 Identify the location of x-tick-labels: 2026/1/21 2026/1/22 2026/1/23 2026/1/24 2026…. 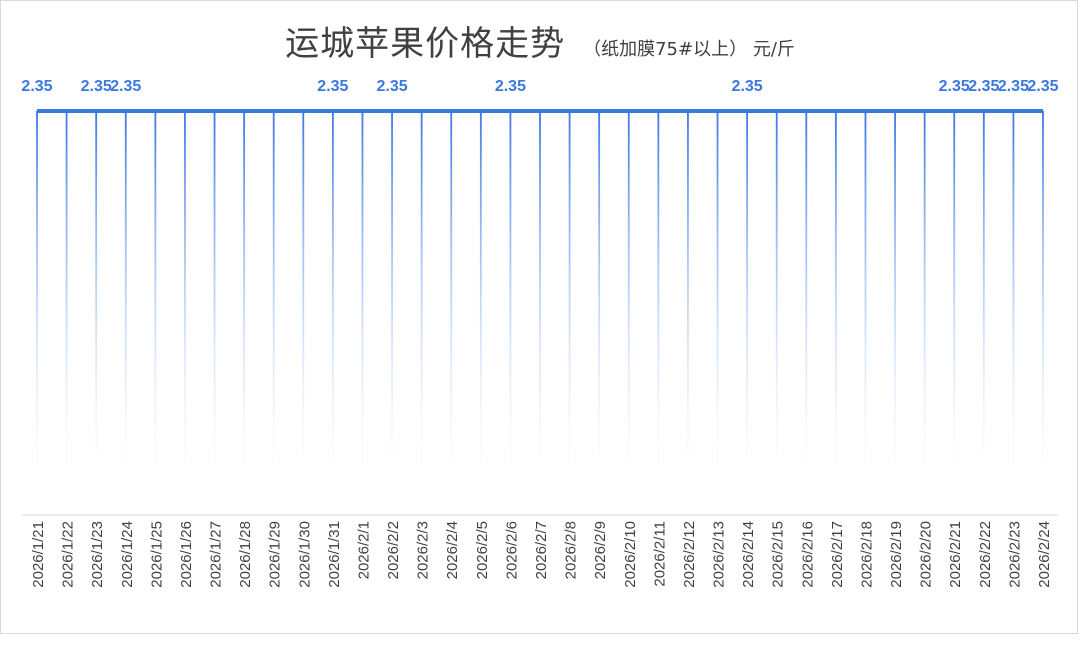
(541, 554).